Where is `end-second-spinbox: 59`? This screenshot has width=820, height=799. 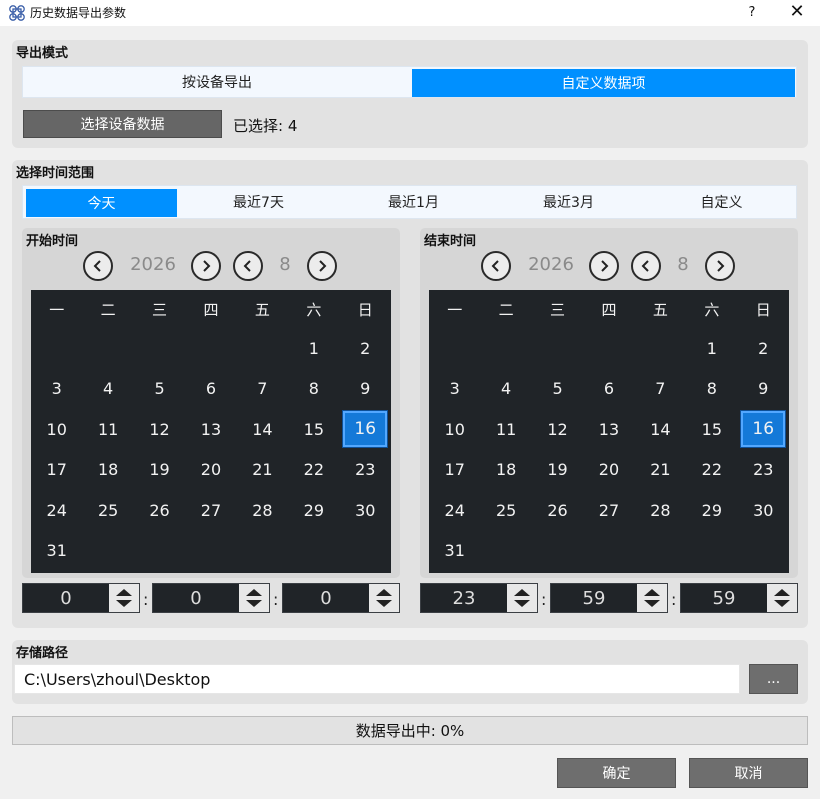 end-second-spinbox: 59 is located at coordinates (739, 598).